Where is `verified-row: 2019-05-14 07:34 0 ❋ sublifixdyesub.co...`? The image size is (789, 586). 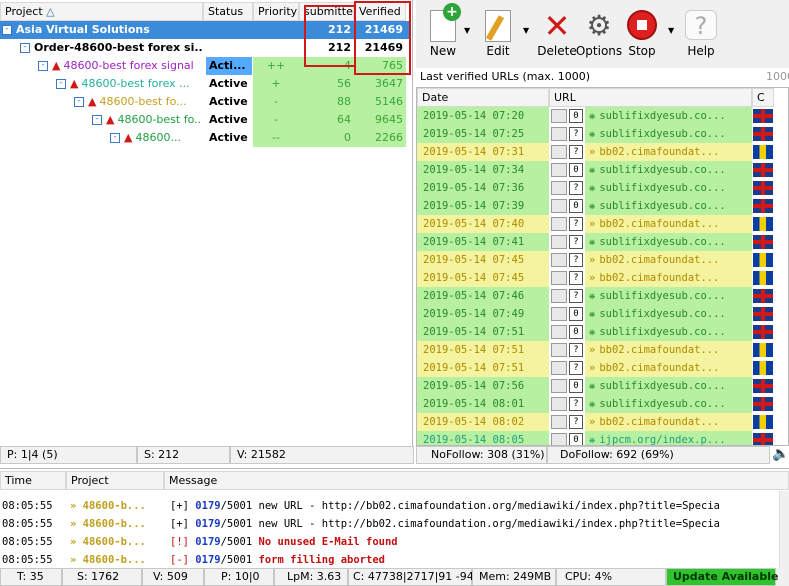 verified-row: 2019-05-14 07:34 0 ❋ sublifixdyesub.co... is located at coordinates (602, 170).